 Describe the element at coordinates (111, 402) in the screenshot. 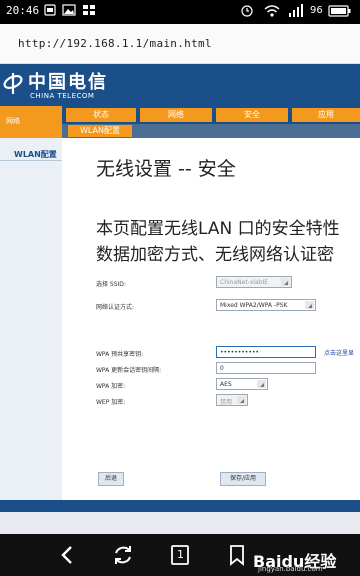

I see `wep-encryption-label: WEP 加密:` at that location.